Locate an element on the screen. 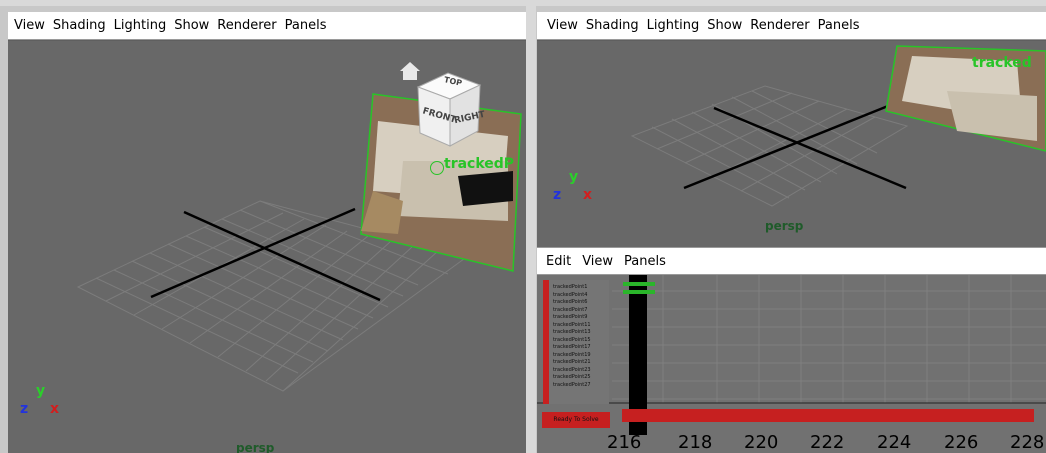  tracked-point-label: tracked is located at coordinates (1002, 63).